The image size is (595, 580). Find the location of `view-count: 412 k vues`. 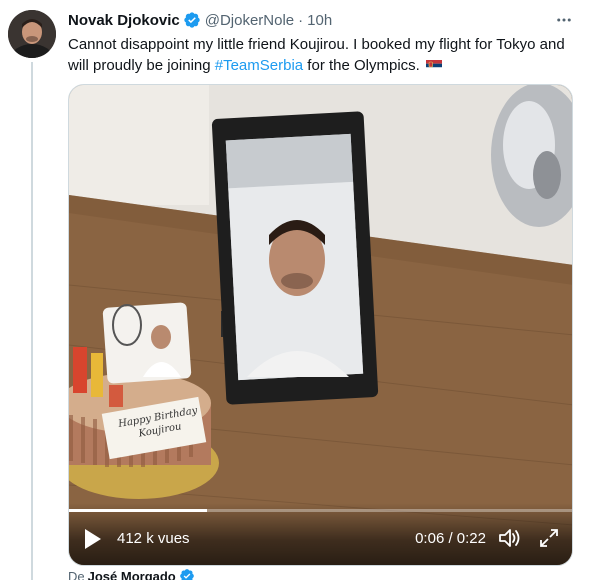

view-count: 412 k vues is located at coordinates (153, 538).